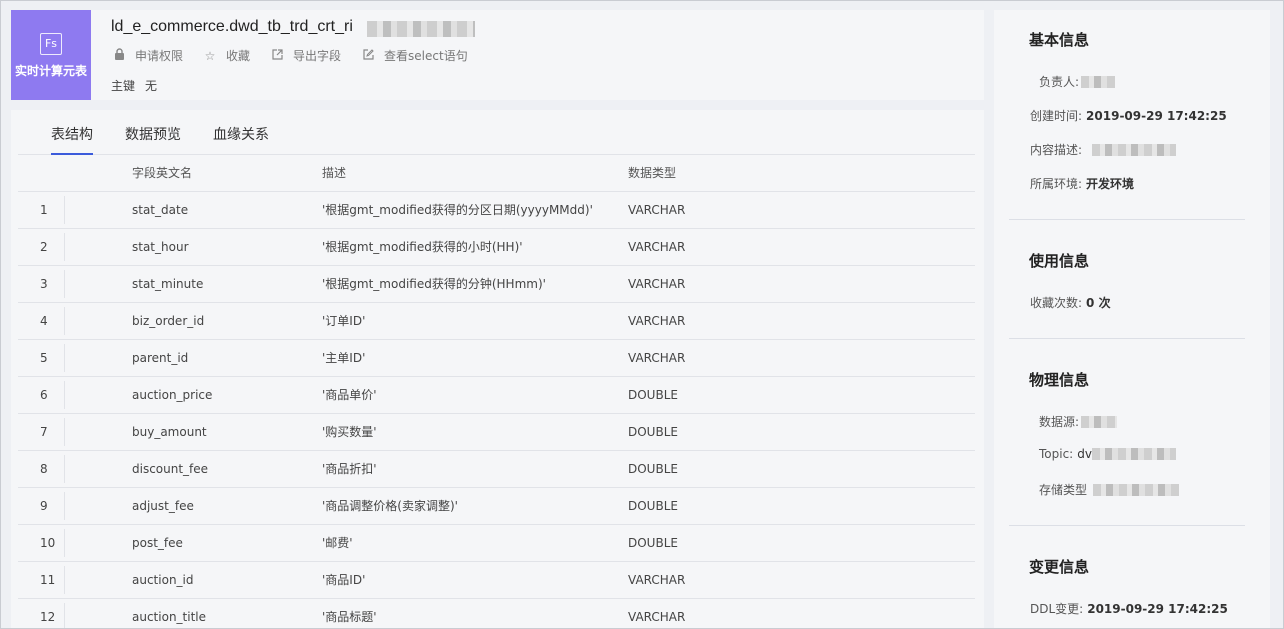  I want to click on ddl-change-label: DDL变更:, so click(1057, 609).